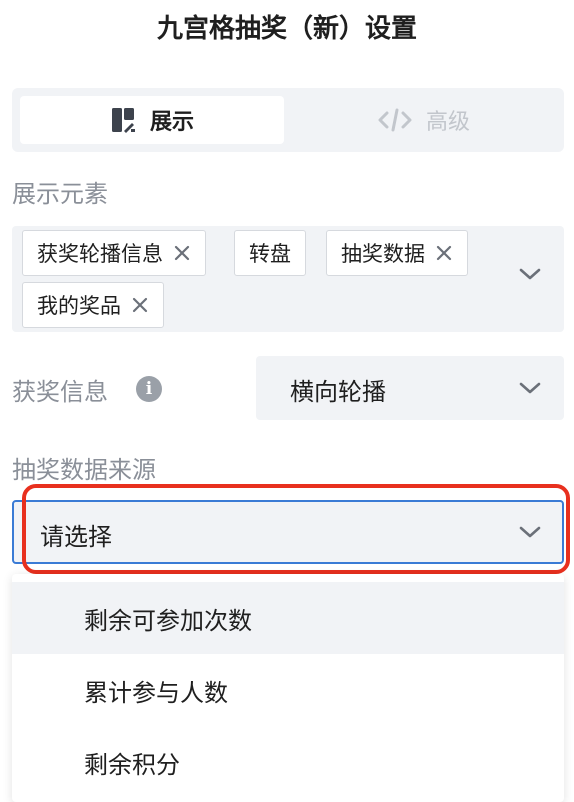 Image resolution: width=574 pixels, height=802 pixels. What do you see at coordinates (288, 762) in the screenshot?
I see `option-remaining-points: 剩余积分` at bounding box center [288, 762].